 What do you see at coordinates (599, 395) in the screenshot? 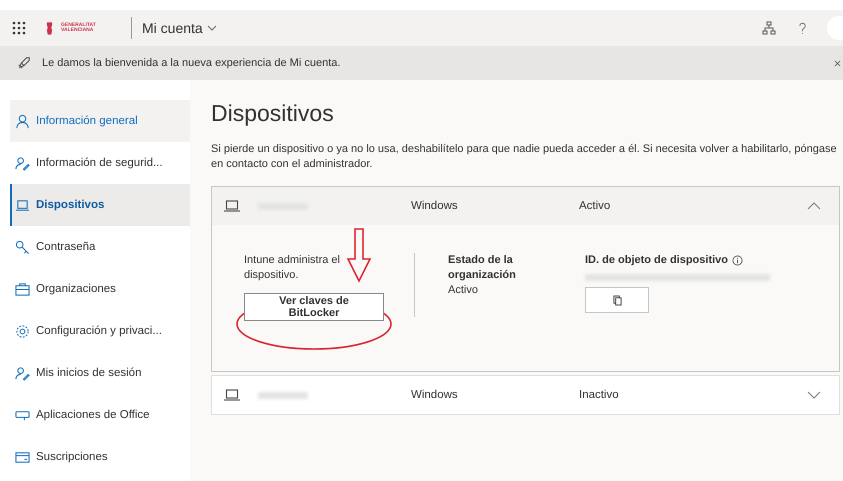
I see `device-status: Inactivo` at bounding box center [599, 395].